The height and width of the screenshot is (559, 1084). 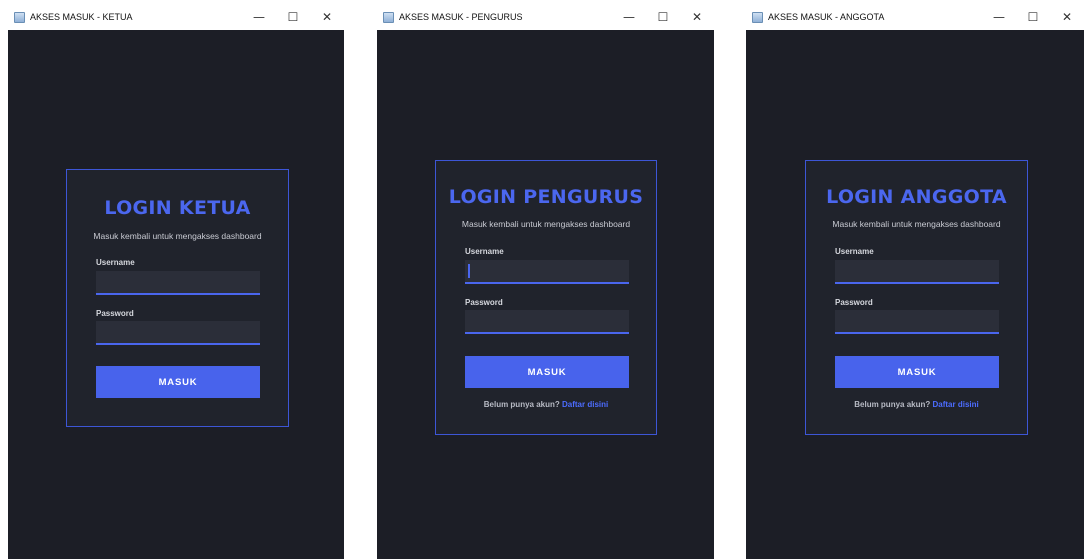 I want to click on text-caret, so click(x=469, y=271).